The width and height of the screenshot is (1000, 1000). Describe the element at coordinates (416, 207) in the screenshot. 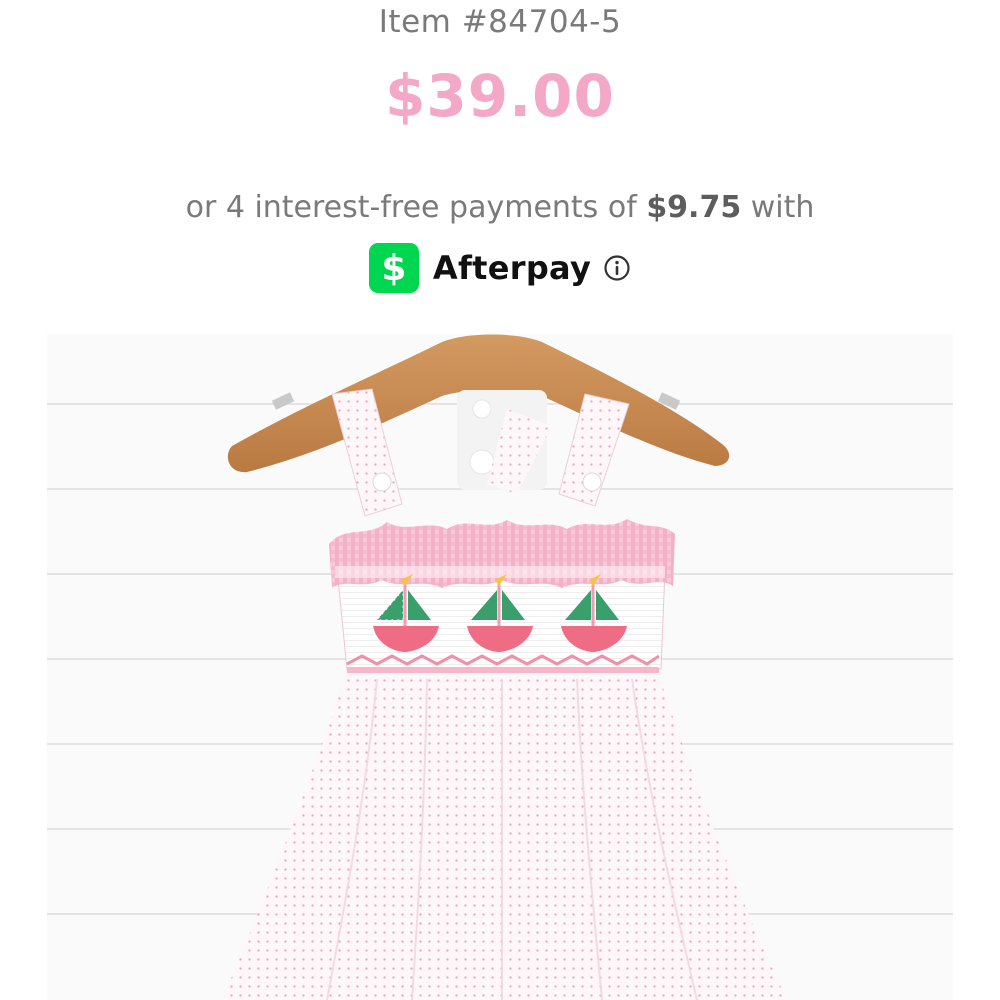

I see `installment-prefix: or 4 interest-free payments of` at that location.